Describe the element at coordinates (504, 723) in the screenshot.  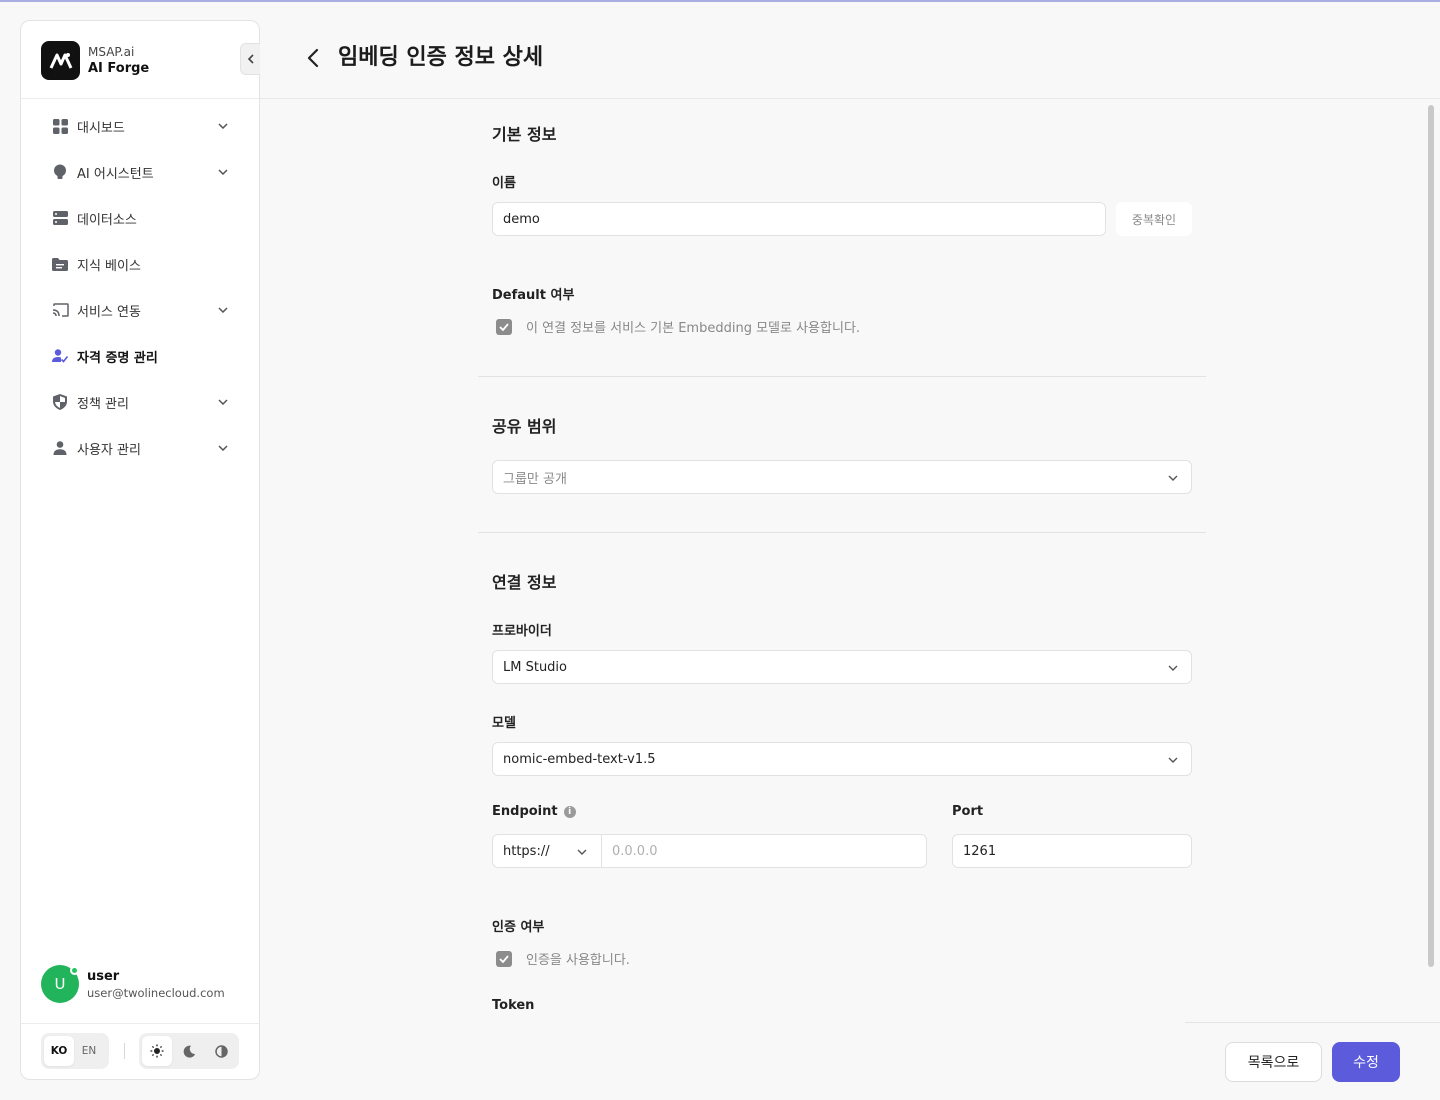
I see `model-label: 모델` at that location.